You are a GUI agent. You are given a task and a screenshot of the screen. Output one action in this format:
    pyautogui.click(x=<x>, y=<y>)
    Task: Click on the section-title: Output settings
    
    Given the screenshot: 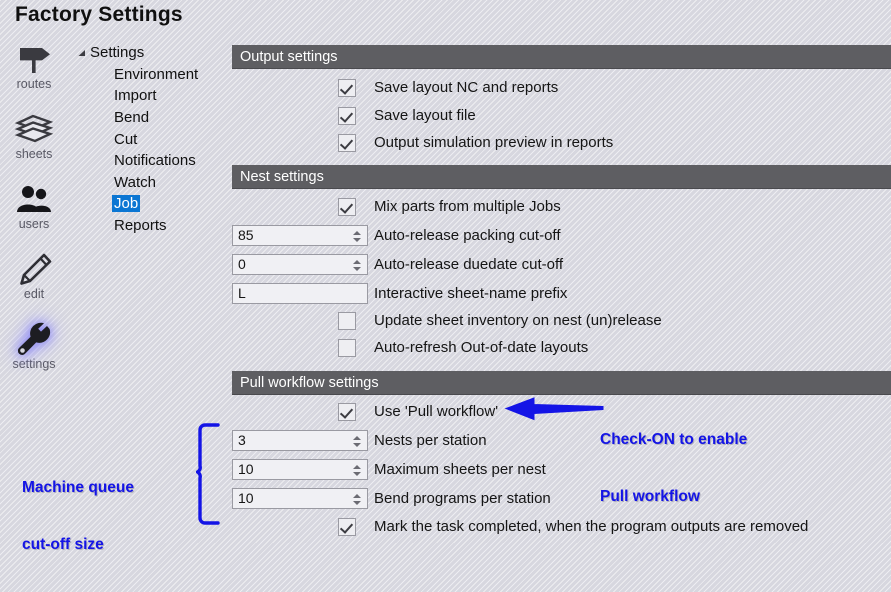 What is the action you would take?
    pyautogui.click(x=289, y=57)
    